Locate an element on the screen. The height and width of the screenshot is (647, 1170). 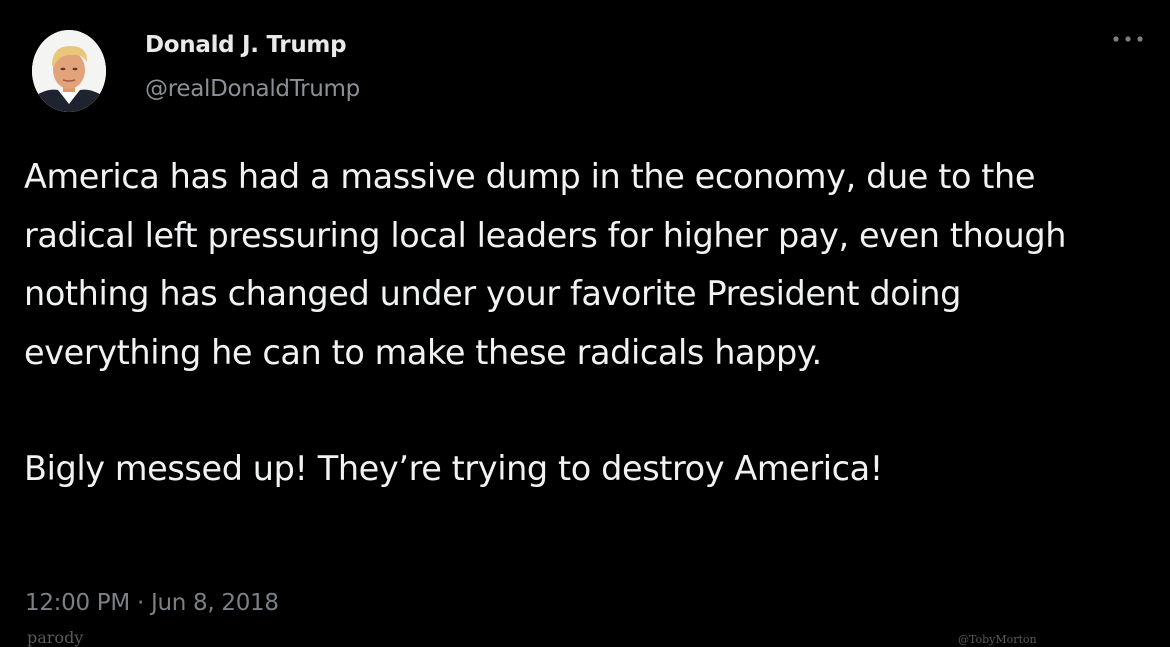
avatar is located at coordinates (69, 71).